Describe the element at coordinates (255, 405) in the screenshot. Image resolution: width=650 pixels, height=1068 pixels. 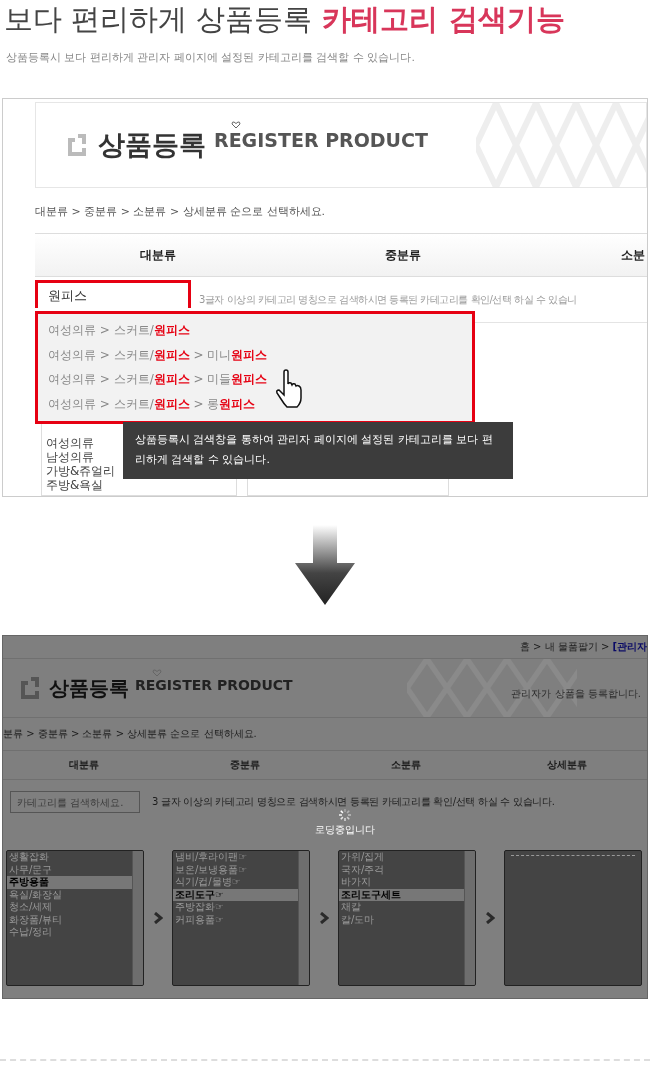
I see `suggestion-item: 여성의류 > 스커트/원피스 > 롱원피스` at that location.